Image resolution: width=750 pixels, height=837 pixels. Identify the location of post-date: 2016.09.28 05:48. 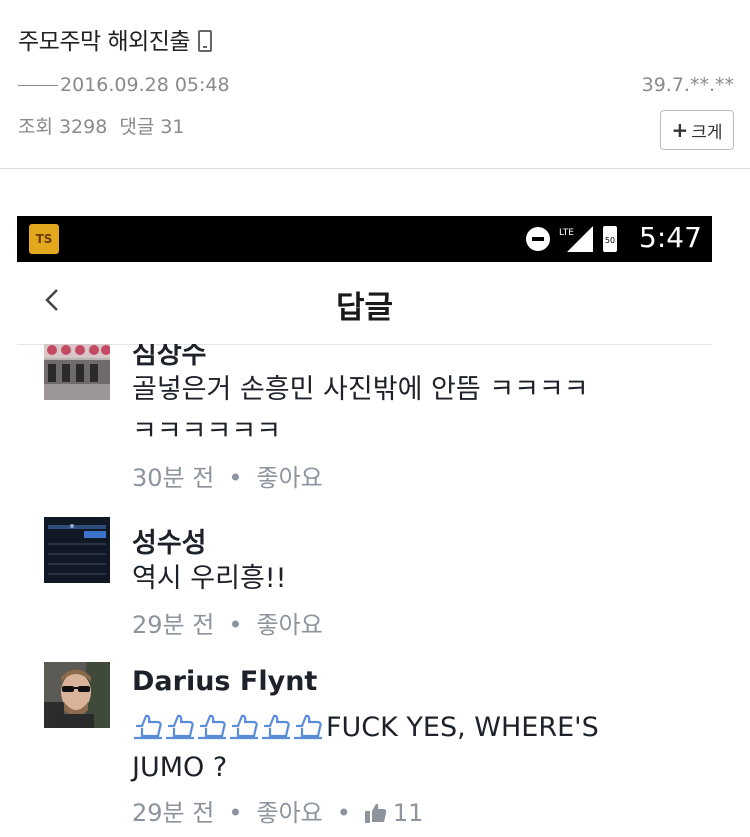
(145, 85).